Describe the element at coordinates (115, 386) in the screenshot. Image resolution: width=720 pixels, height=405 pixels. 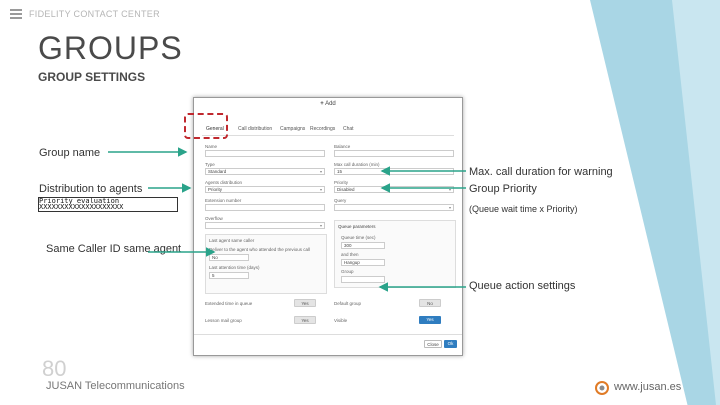
I see `company-name: JUSAN Telecommunications` at that location.